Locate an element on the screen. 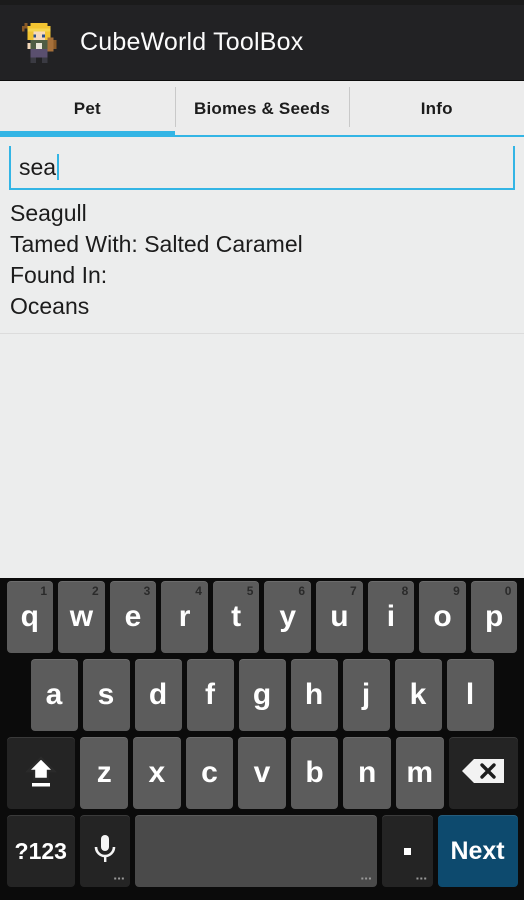  key-f-label: f is located at coordinates (210, 694).